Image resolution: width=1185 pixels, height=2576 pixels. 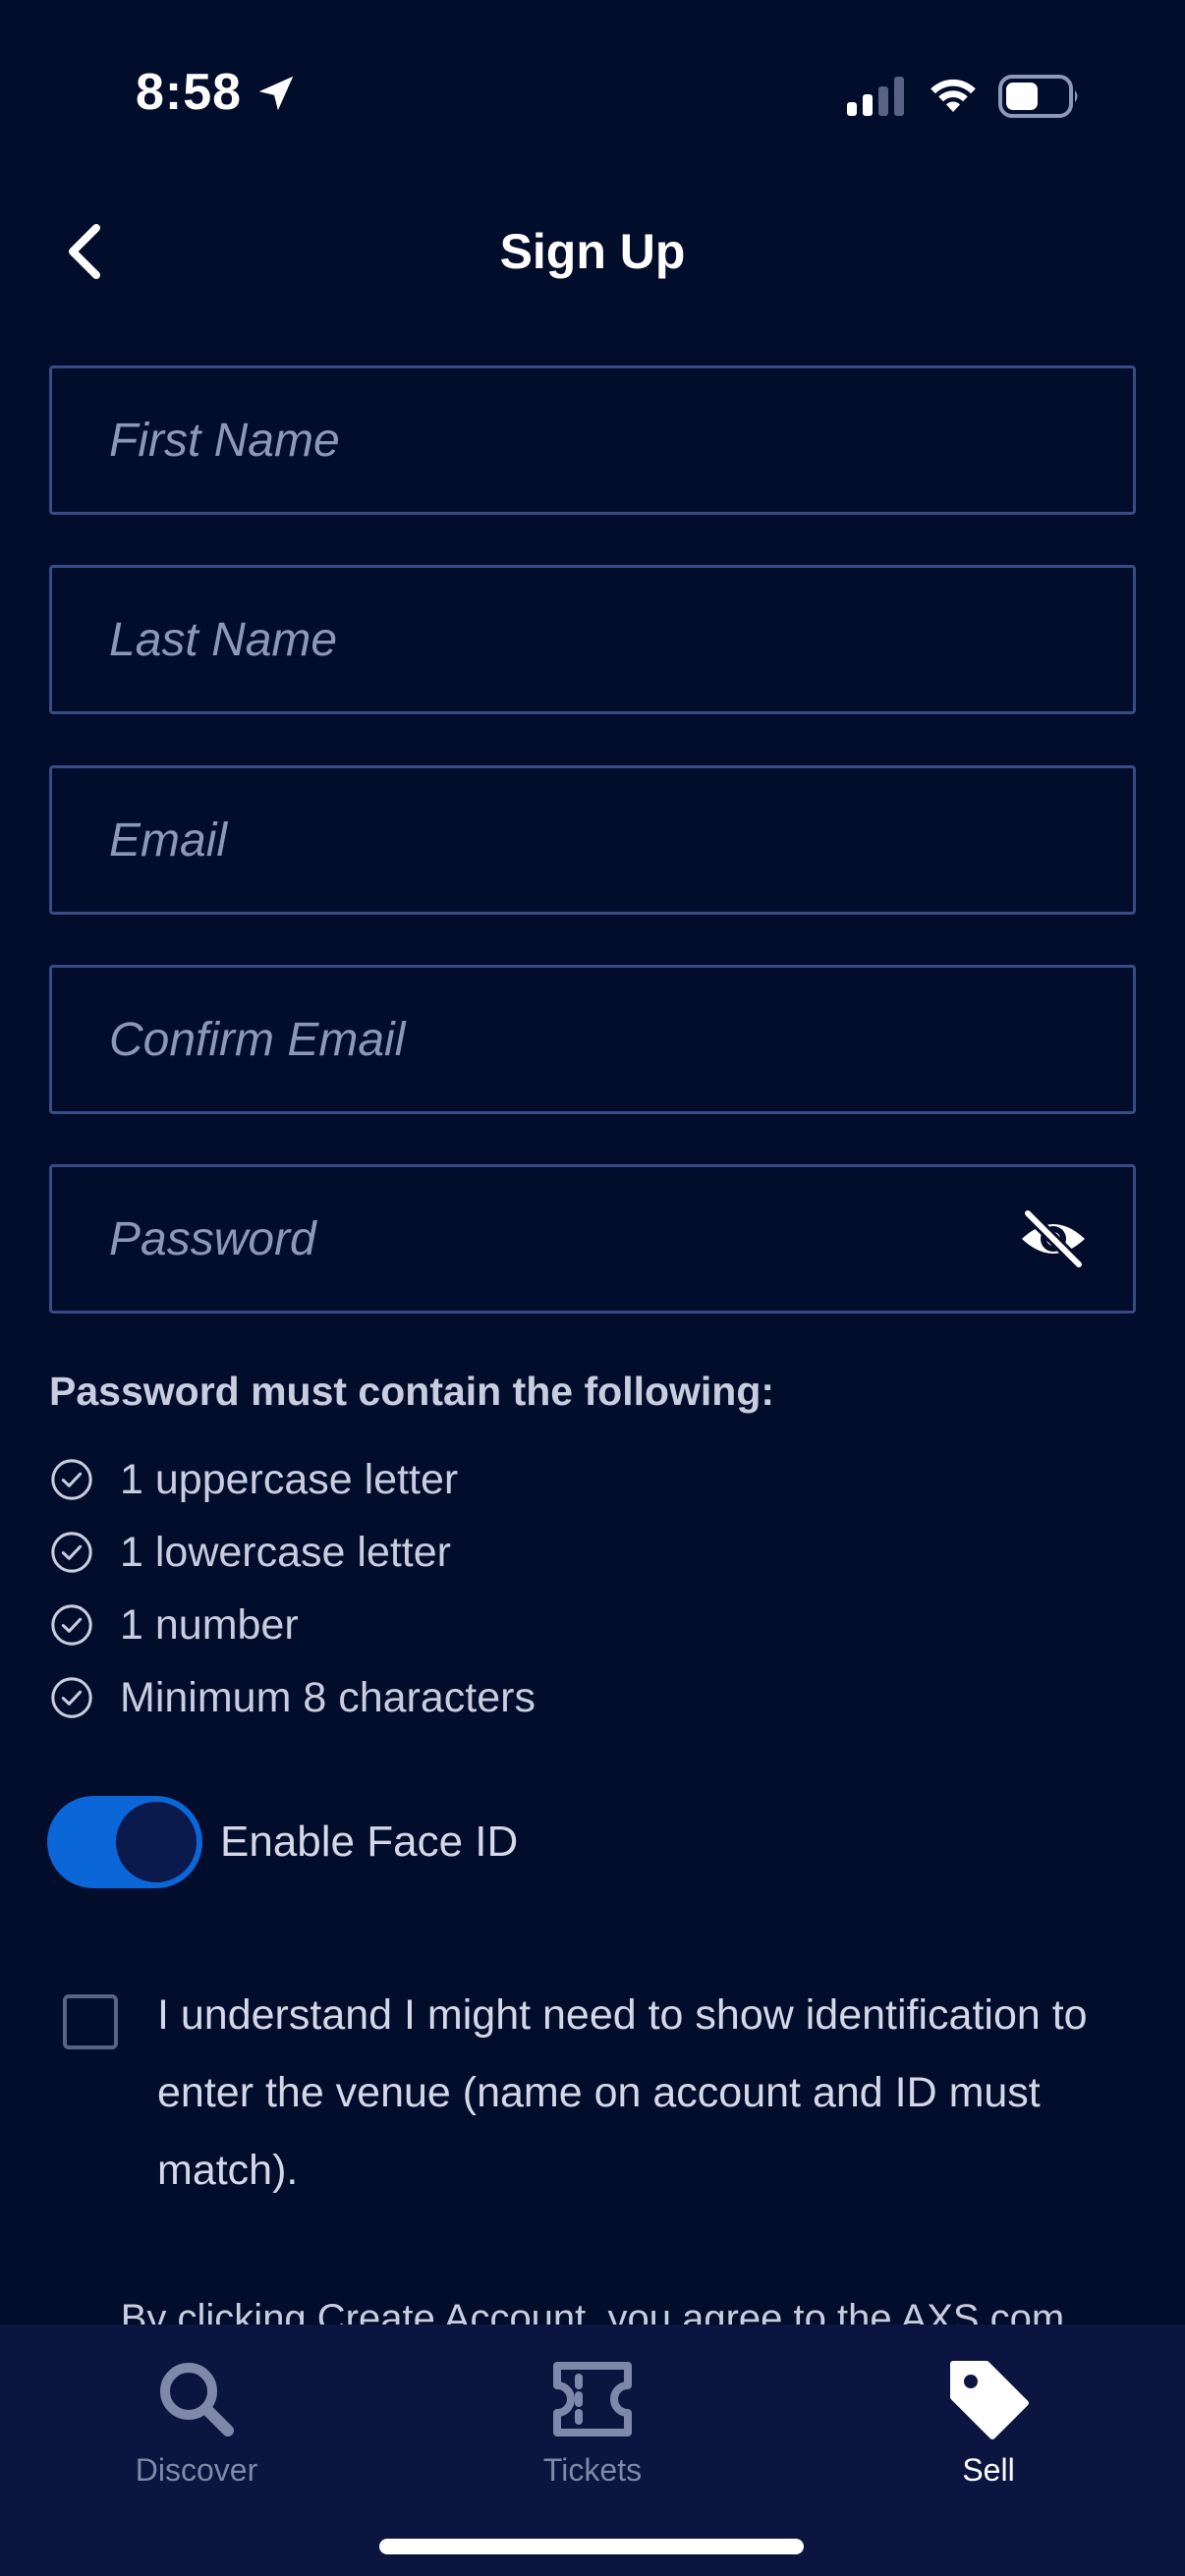 What do you see at coordinates (592, 2399) in the screenshot?
I see `ticket-icon` at bounding box center [592, 2399].